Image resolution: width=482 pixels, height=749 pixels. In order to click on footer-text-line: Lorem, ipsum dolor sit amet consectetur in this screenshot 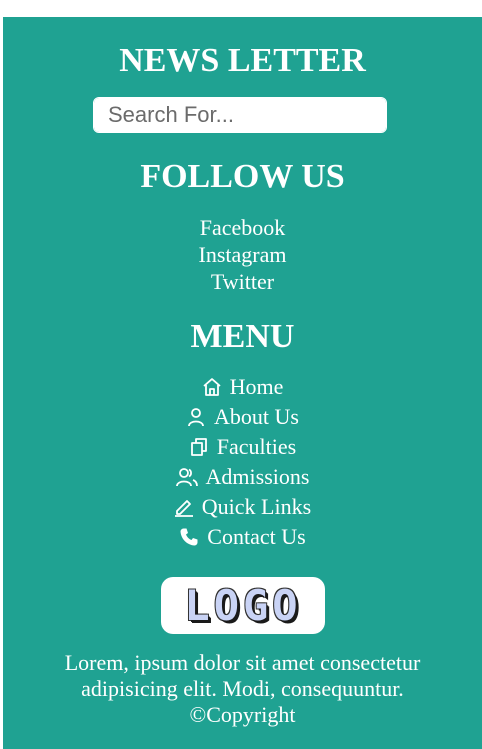, I will do `click(242, 662)`.